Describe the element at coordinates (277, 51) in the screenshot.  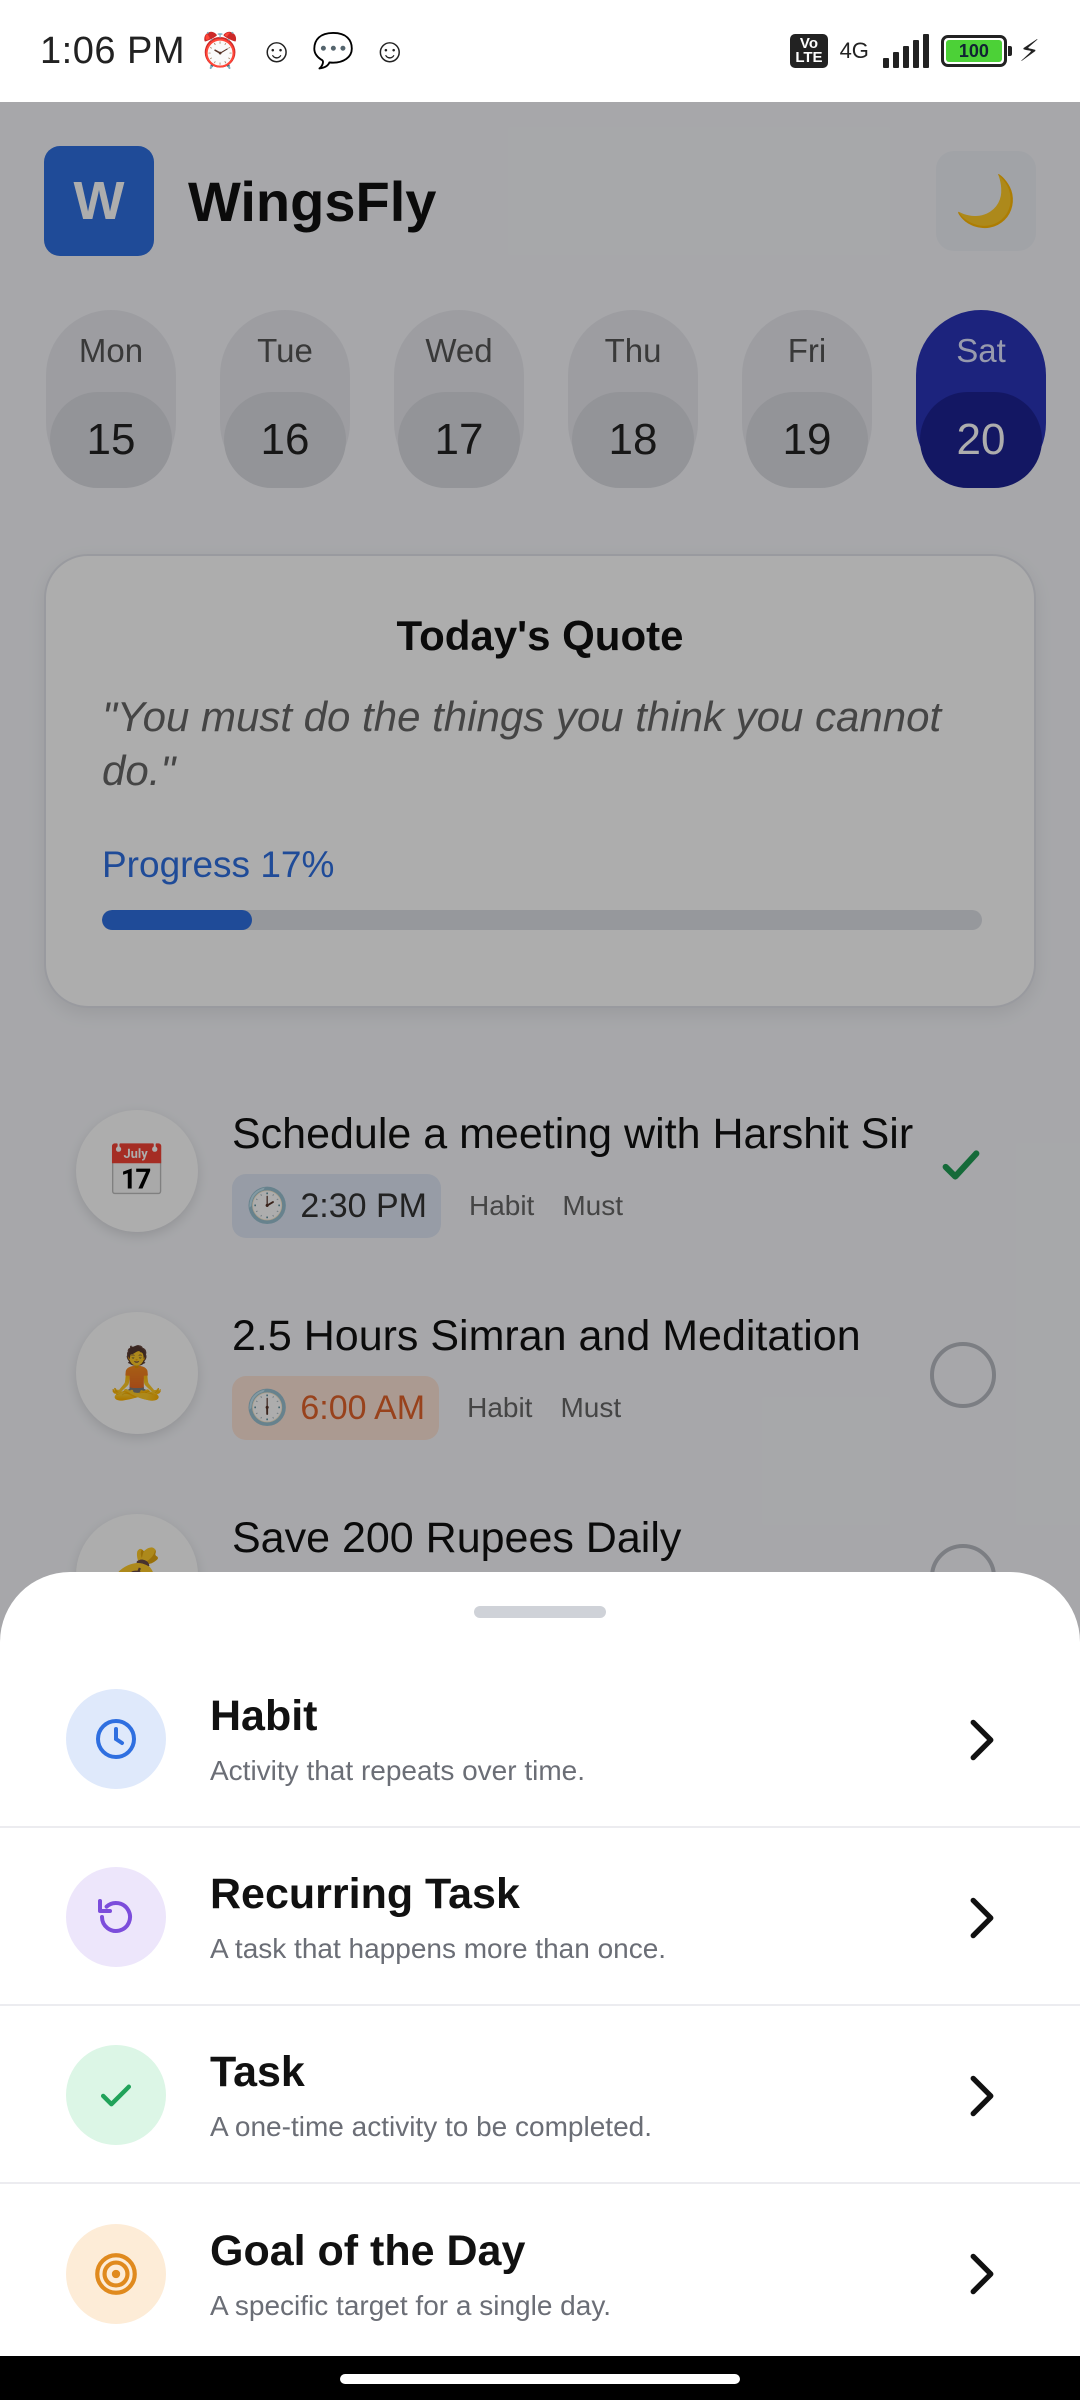
I see `app-notification-icon: ☺` at that location.